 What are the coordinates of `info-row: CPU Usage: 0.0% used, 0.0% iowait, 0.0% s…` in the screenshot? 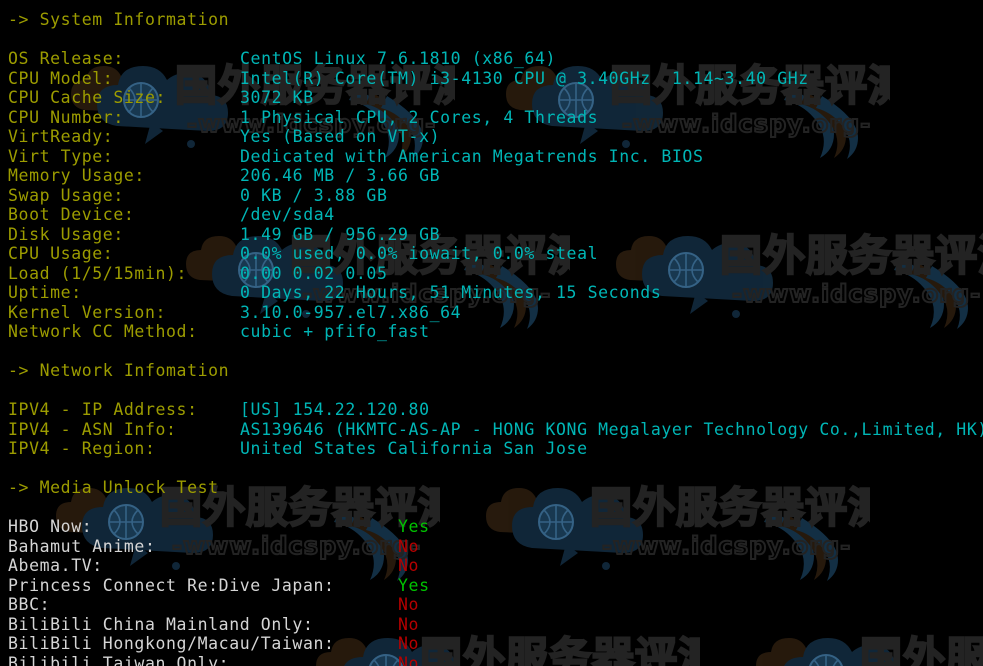 It's located at (495, 254).